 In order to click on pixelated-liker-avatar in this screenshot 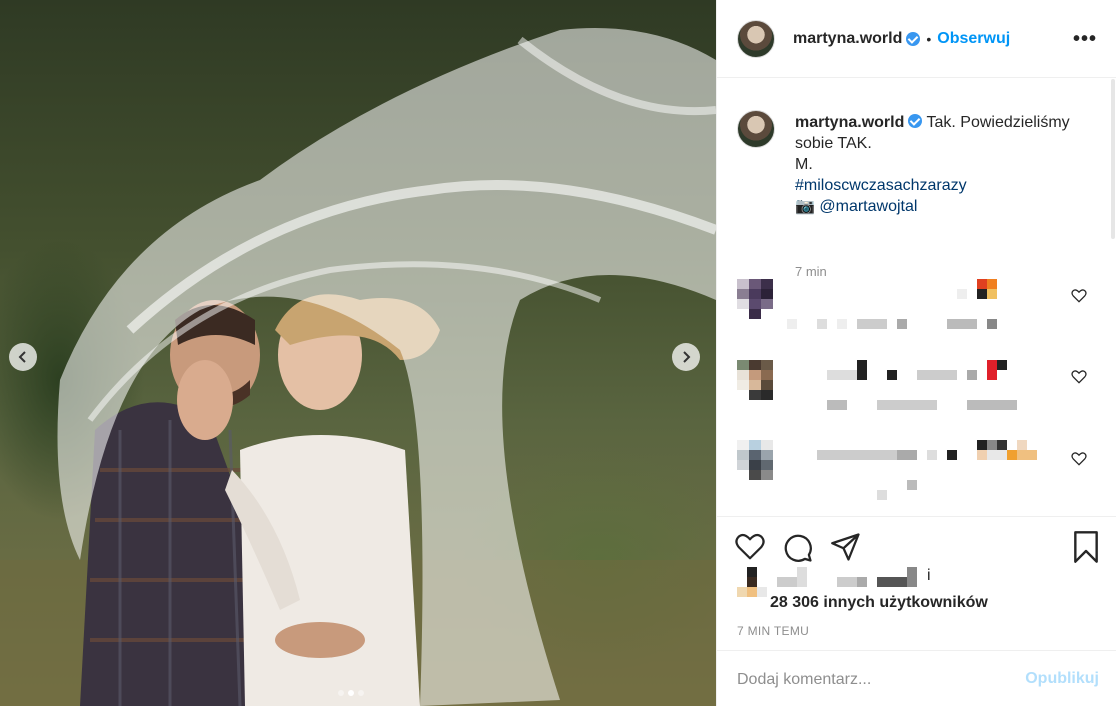, I will do `click(752, 582)`.